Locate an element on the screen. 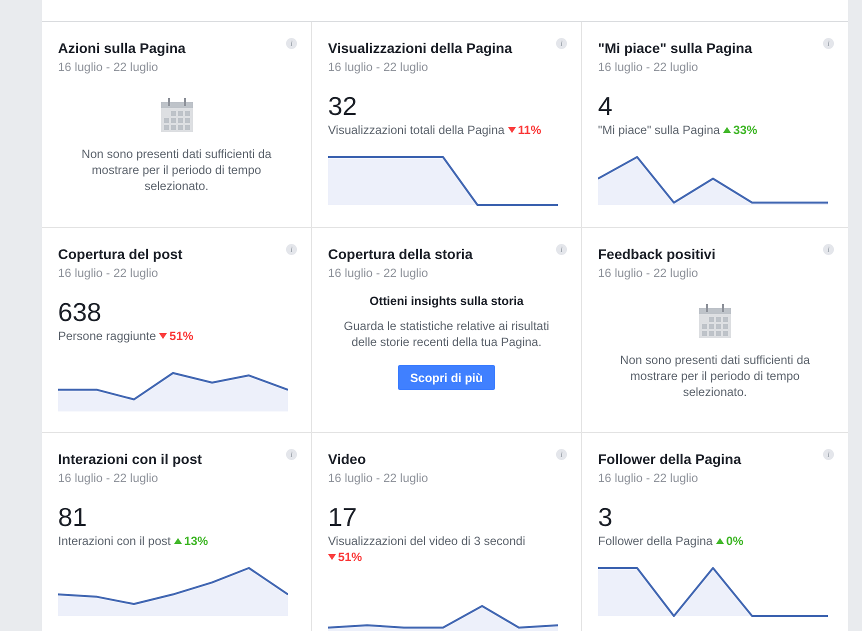 The height and width of the screenshot is (631, 862). card-title: Azioni sulla Pagina is located at coordinates (122, 48).